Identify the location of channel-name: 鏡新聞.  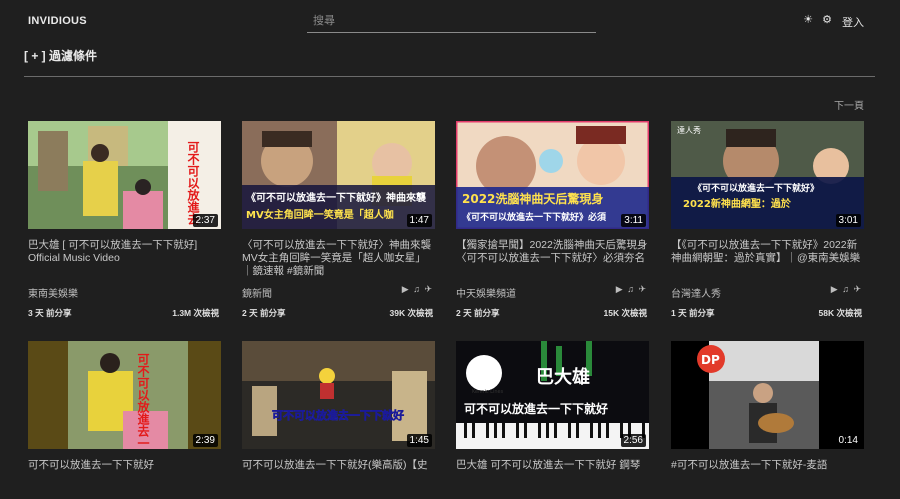
(257, 294).